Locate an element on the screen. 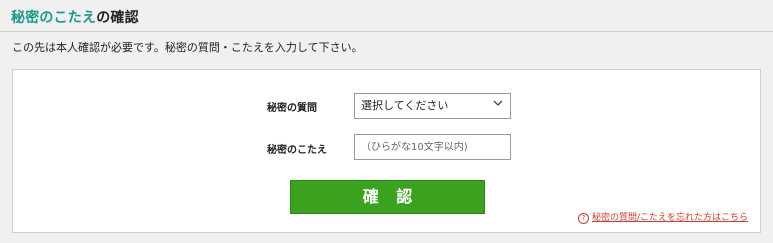 The height and width of the screenshot is (243, 773). intro-text: この先は本人確認が必要です。秘密の質問・こたえを入力して下さい。 is located at coordinates (187, 47).